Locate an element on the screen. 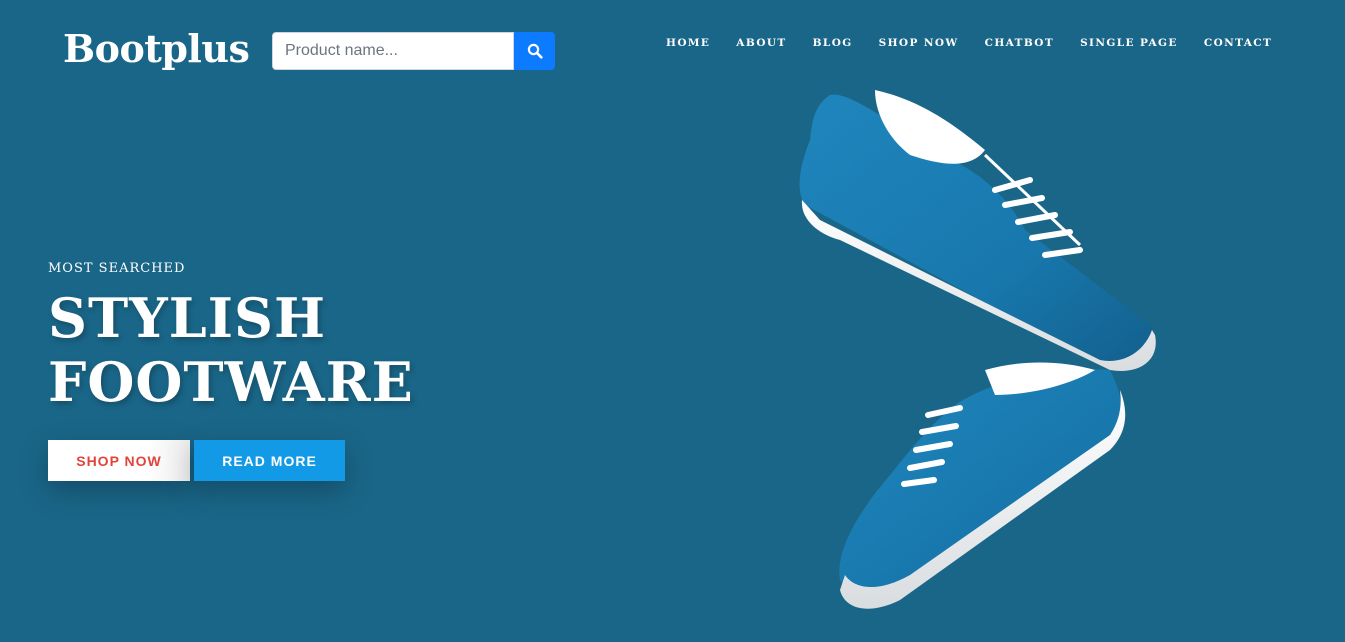  nav-shop-now: SHOP NOW is located at coordinates (919, 43).